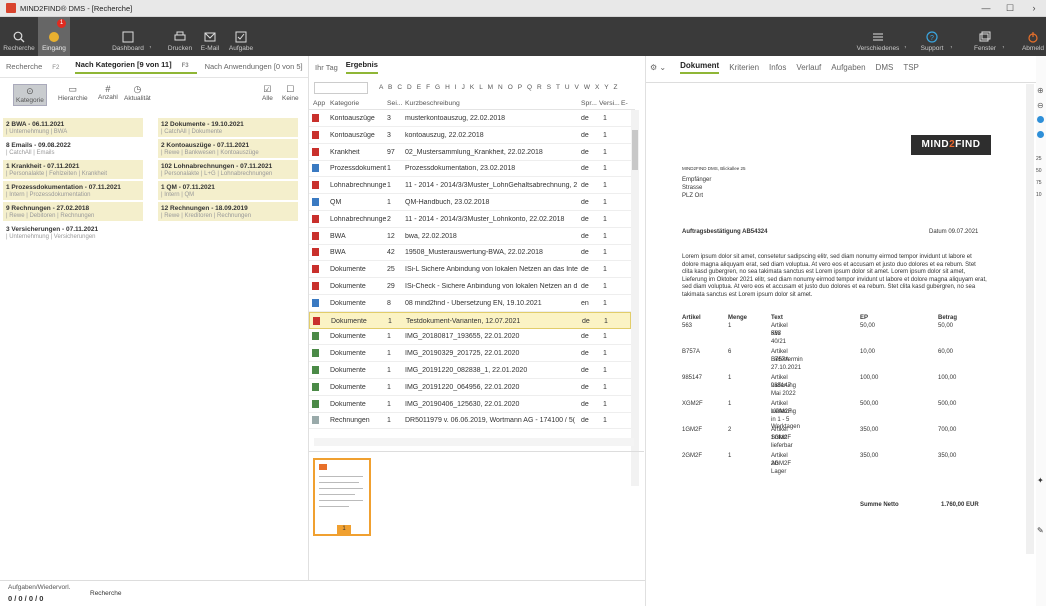 The width and height of the screenshot is (1046, 610). What do you see at coordinates (658, 67) in the screenshot?
I see `gear-icon: ⚙ ⌄` at bounding box center [658, 67].